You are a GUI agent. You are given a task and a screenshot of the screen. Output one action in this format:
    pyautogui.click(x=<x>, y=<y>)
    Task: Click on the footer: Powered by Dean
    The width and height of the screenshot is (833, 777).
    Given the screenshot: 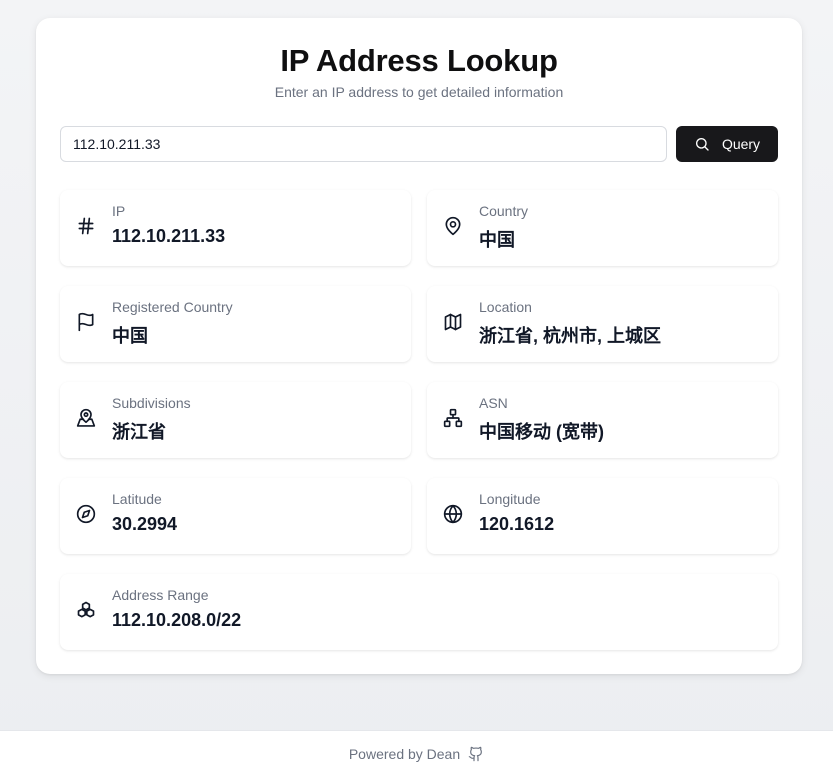 What is the action you would take?
    pyautogui.click(x=416, y=753)
    